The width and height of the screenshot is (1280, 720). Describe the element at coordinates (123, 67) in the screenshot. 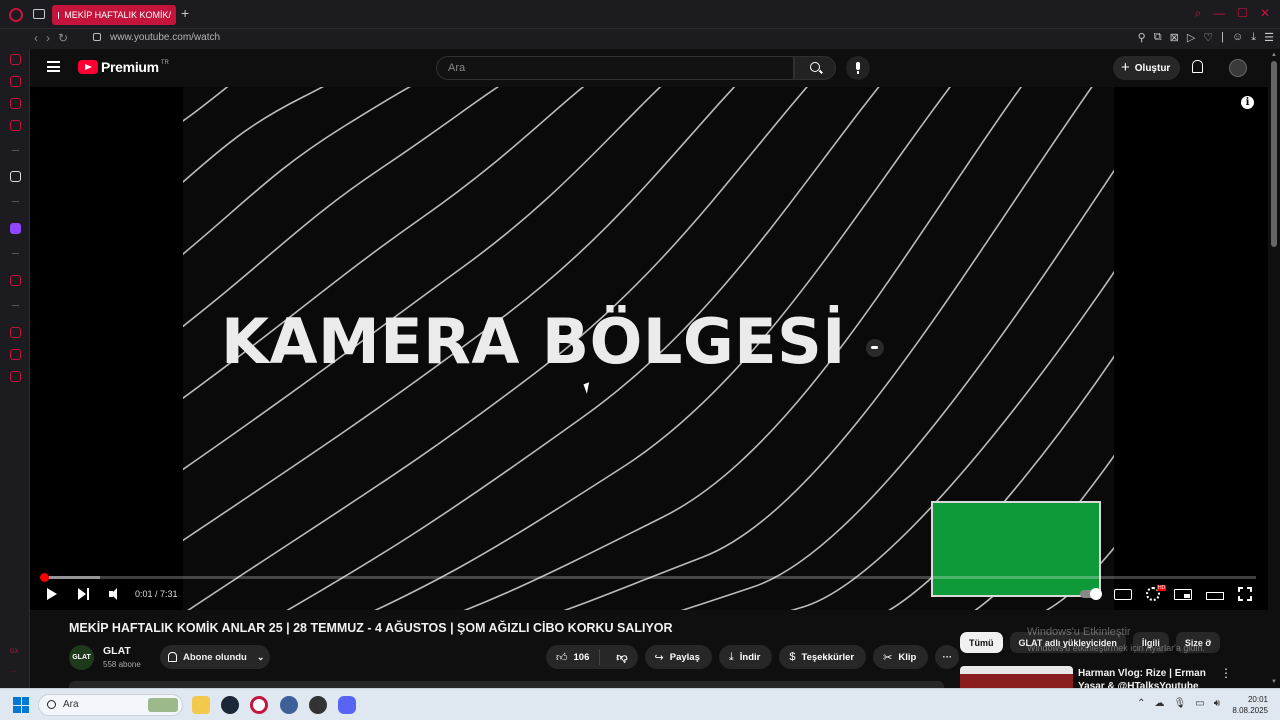

I see `youtube-logo: Premium TR` at that location.